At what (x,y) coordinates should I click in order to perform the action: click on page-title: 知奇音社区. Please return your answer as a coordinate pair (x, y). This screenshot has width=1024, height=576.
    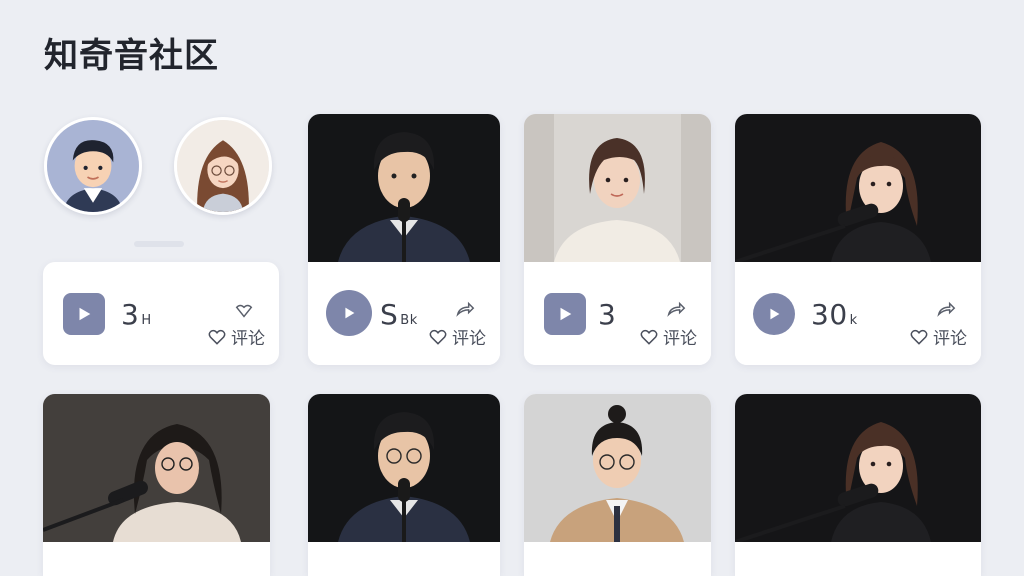
    Looking at the image, I should click on (131, 56).